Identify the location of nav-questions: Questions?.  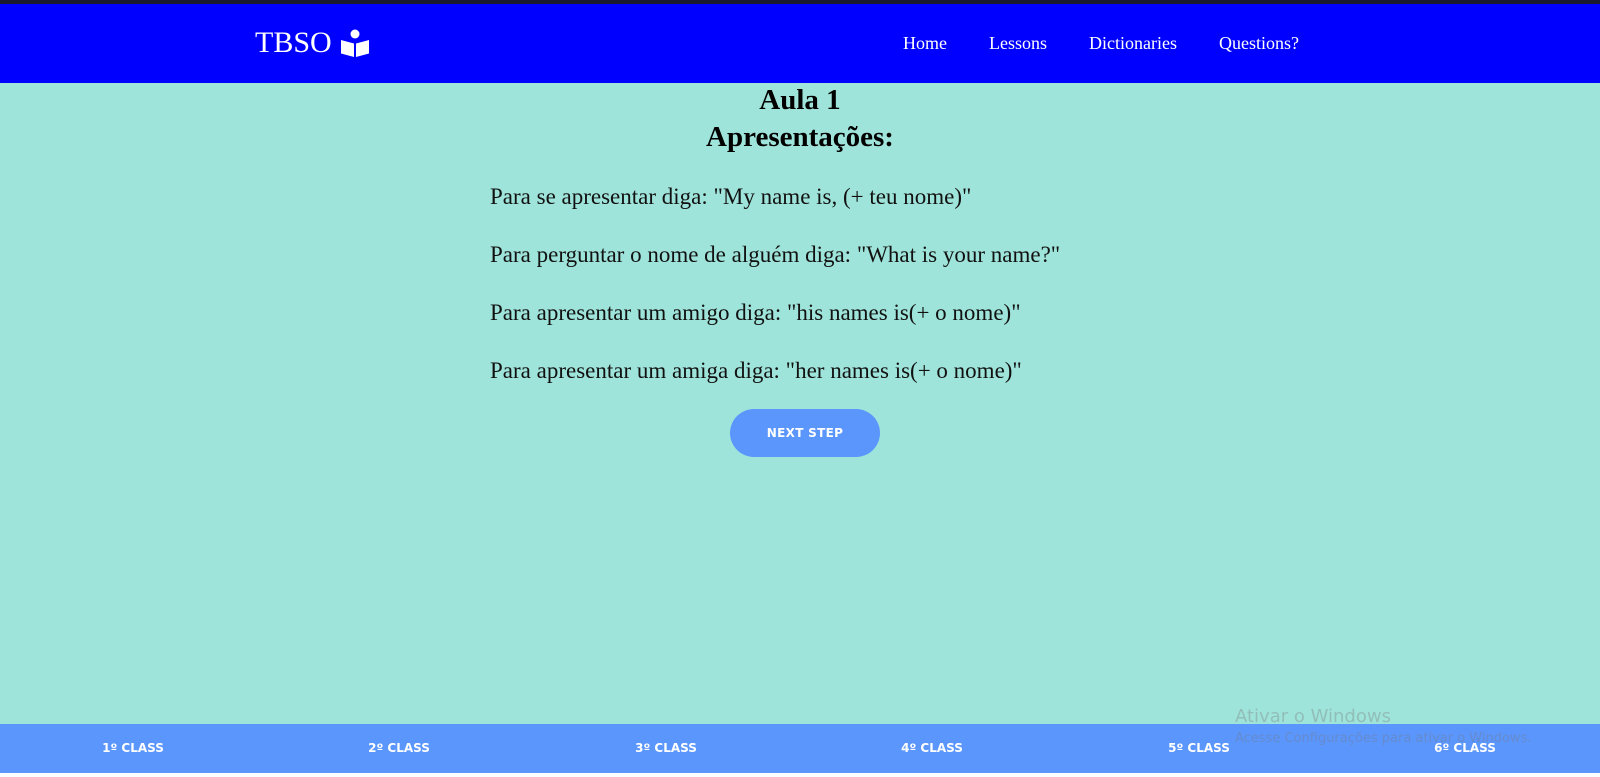
(1259, 43).